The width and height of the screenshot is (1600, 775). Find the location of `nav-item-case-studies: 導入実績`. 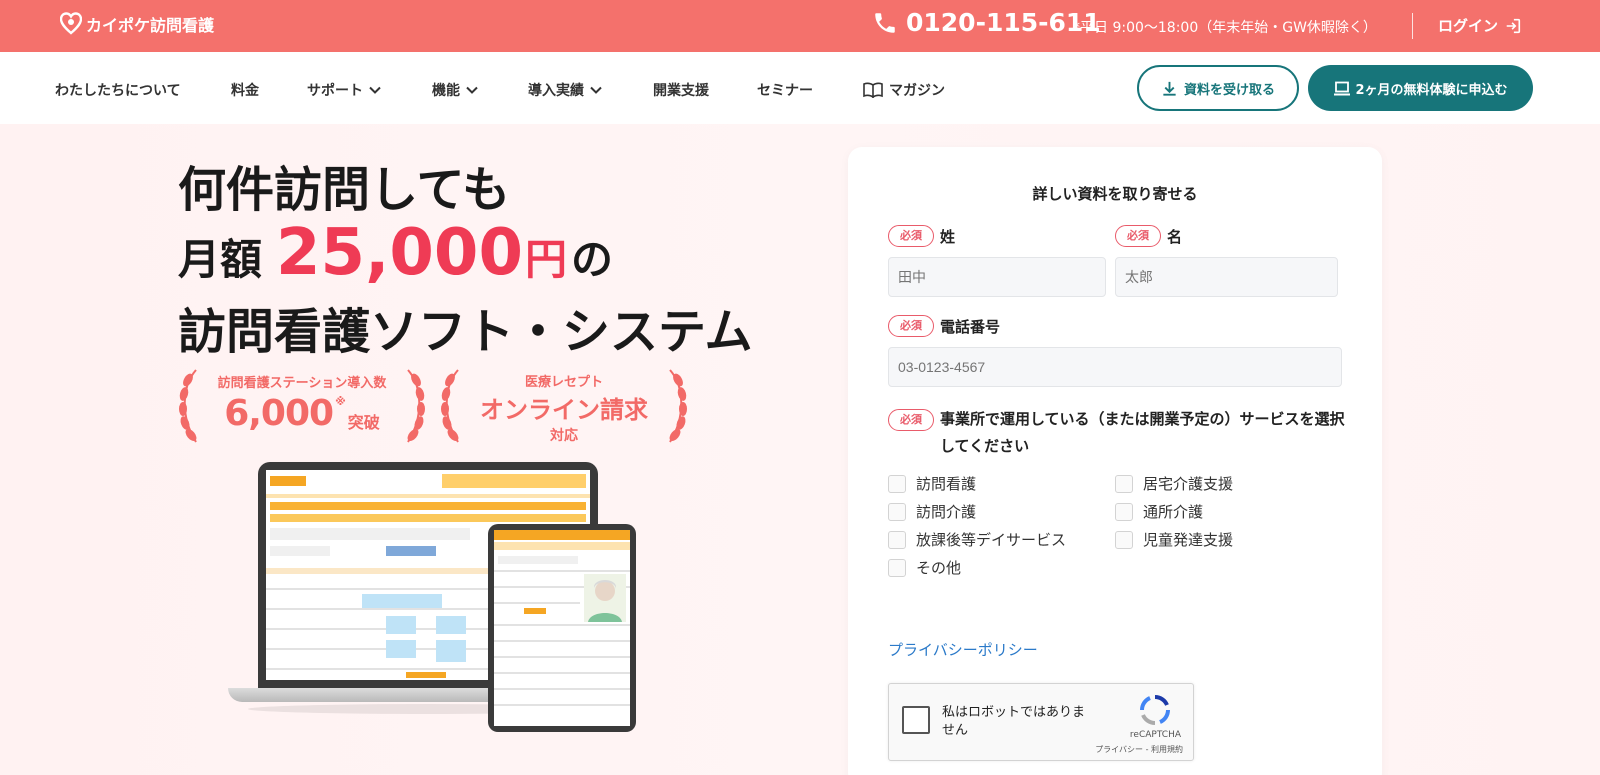

nav-item-case-studies: 導入実績 is located at coordinates (565, 90).